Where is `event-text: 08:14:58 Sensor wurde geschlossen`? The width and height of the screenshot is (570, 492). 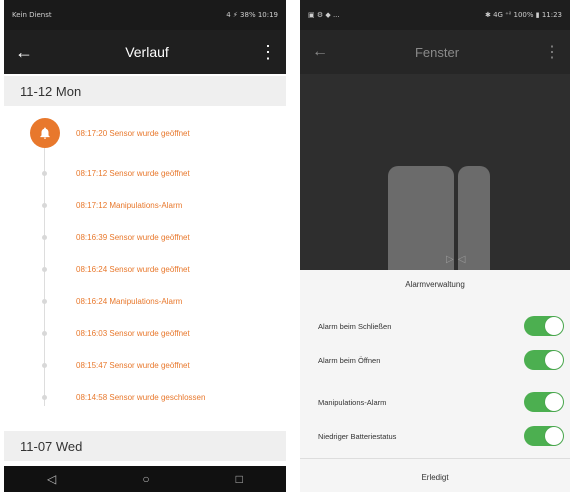
event-text: 08:14:58 Sensor wurde geschlossen is located at coordinates (141, 397).